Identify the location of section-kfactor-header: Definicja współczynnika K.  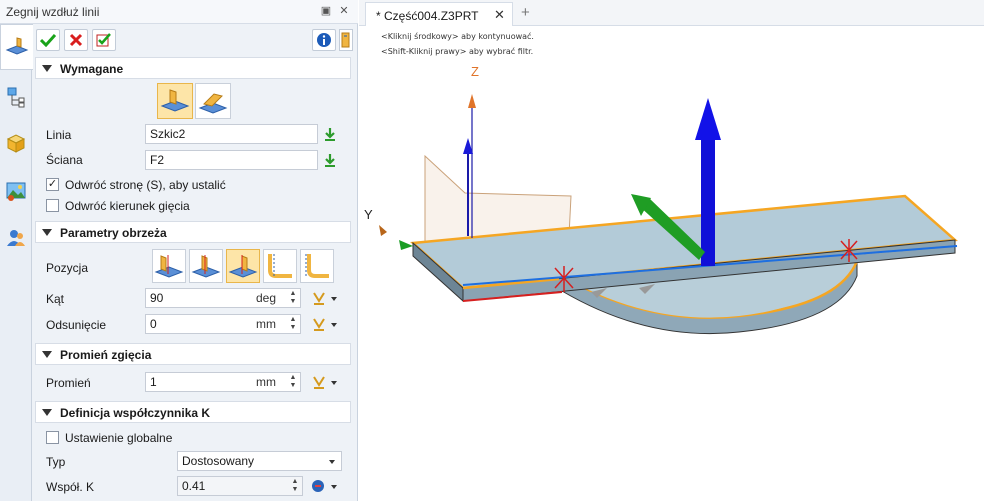
(193, 412).